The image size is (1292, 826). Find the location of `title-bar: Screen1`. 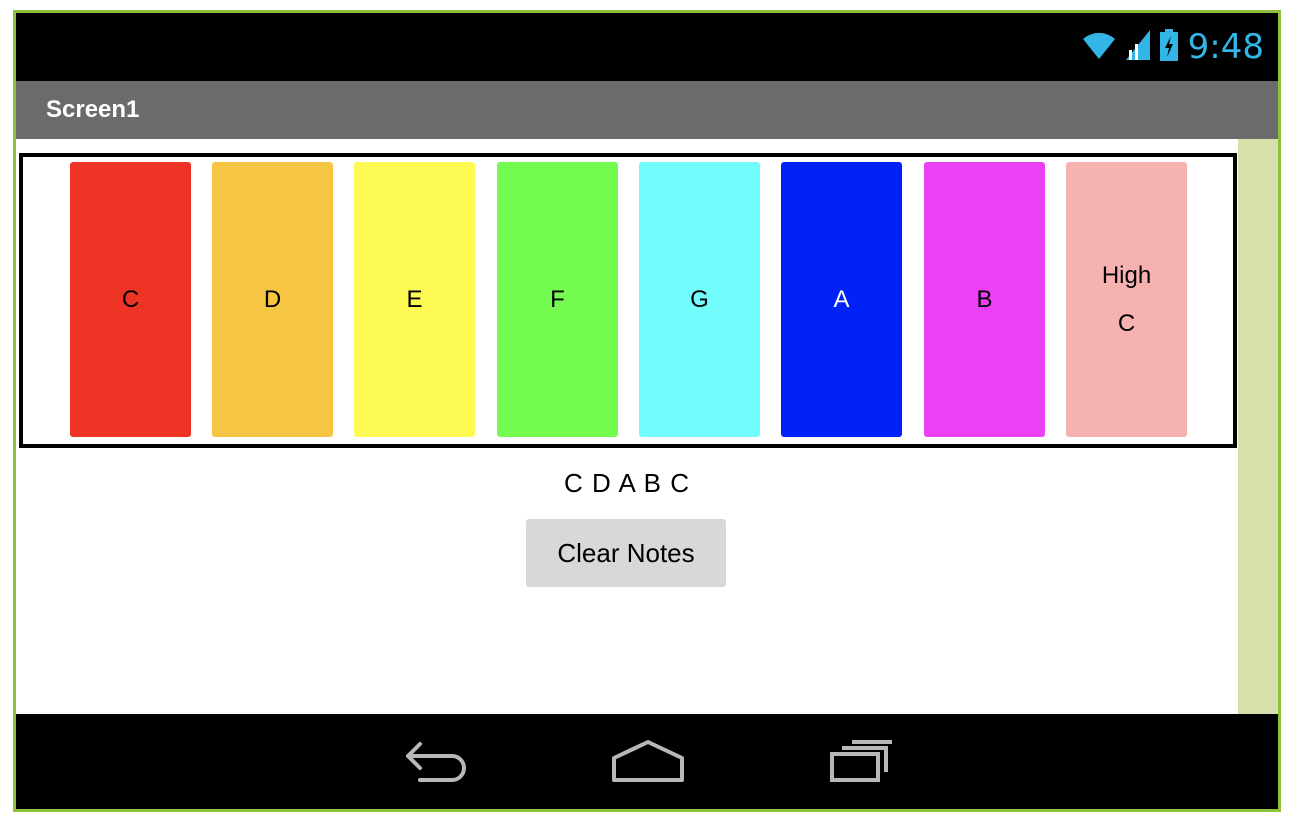

title-bar: Screen1 is located at coordinates (647, 110).